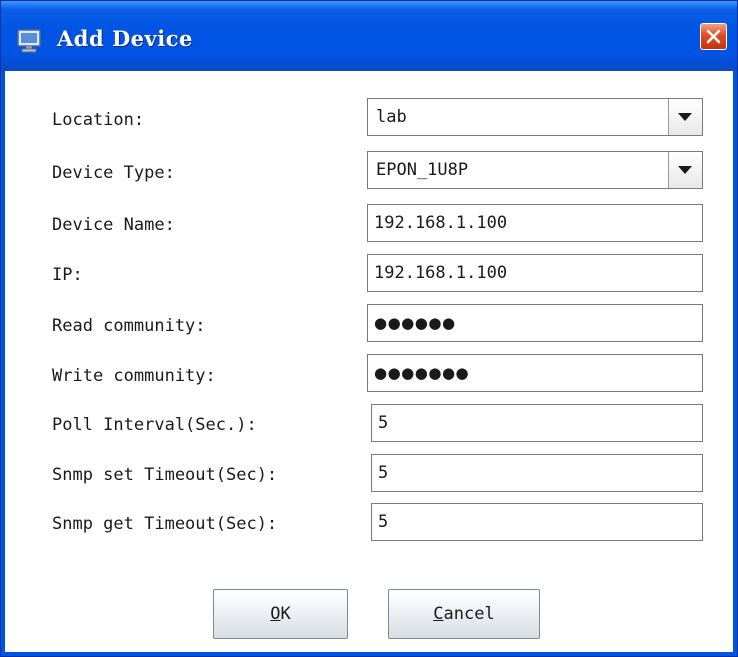 The height and width of the screenshot is (657, 738). I want to click on device-name-label: Device Name:, so click(113, 225).